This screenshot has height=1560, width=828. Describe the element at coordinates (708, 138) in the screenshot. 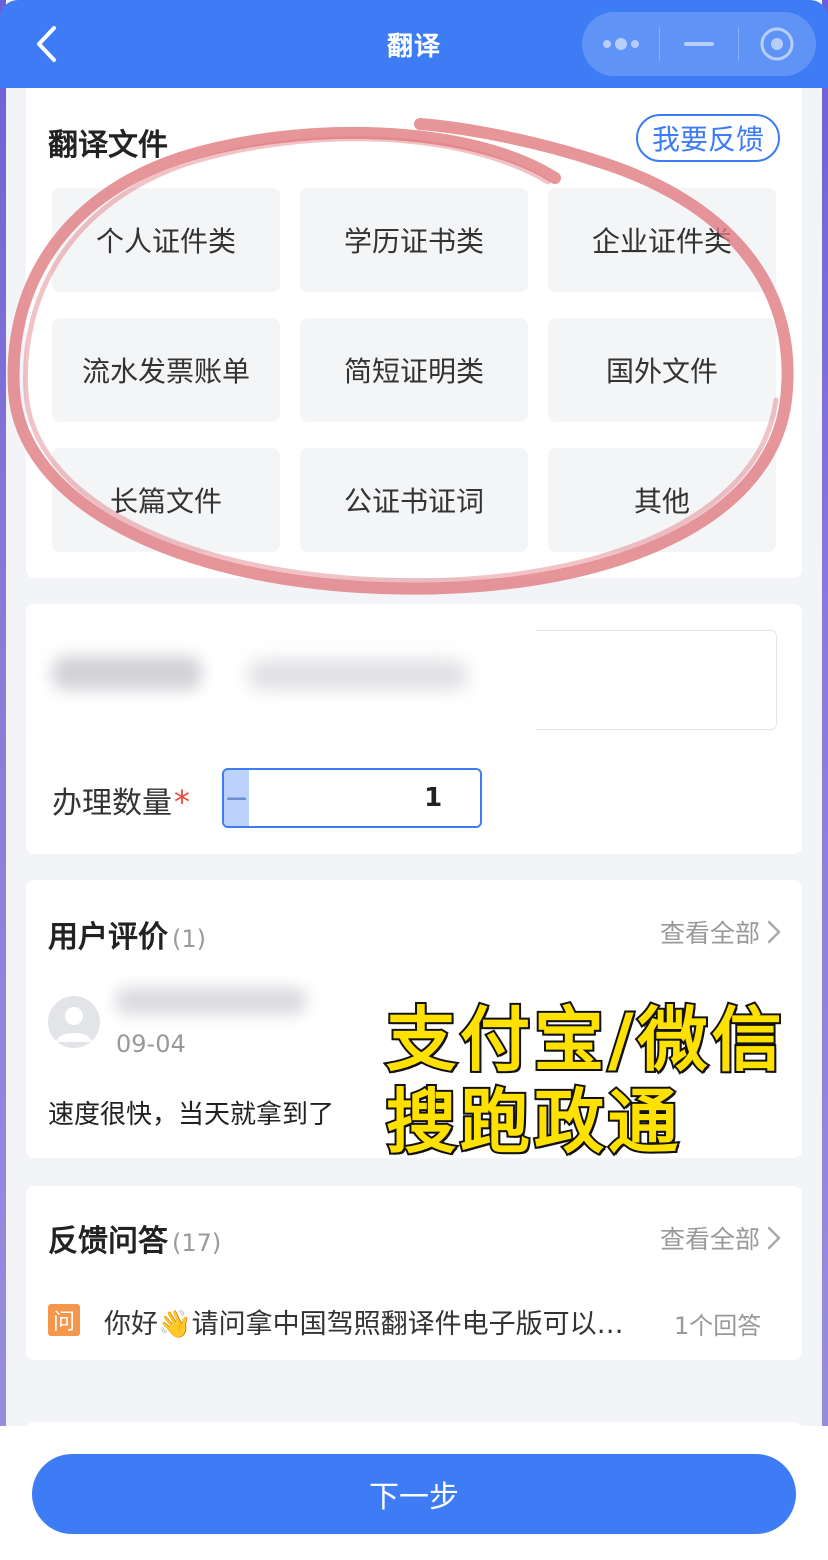

I see `feedback-button: 我要反馈` at that location.